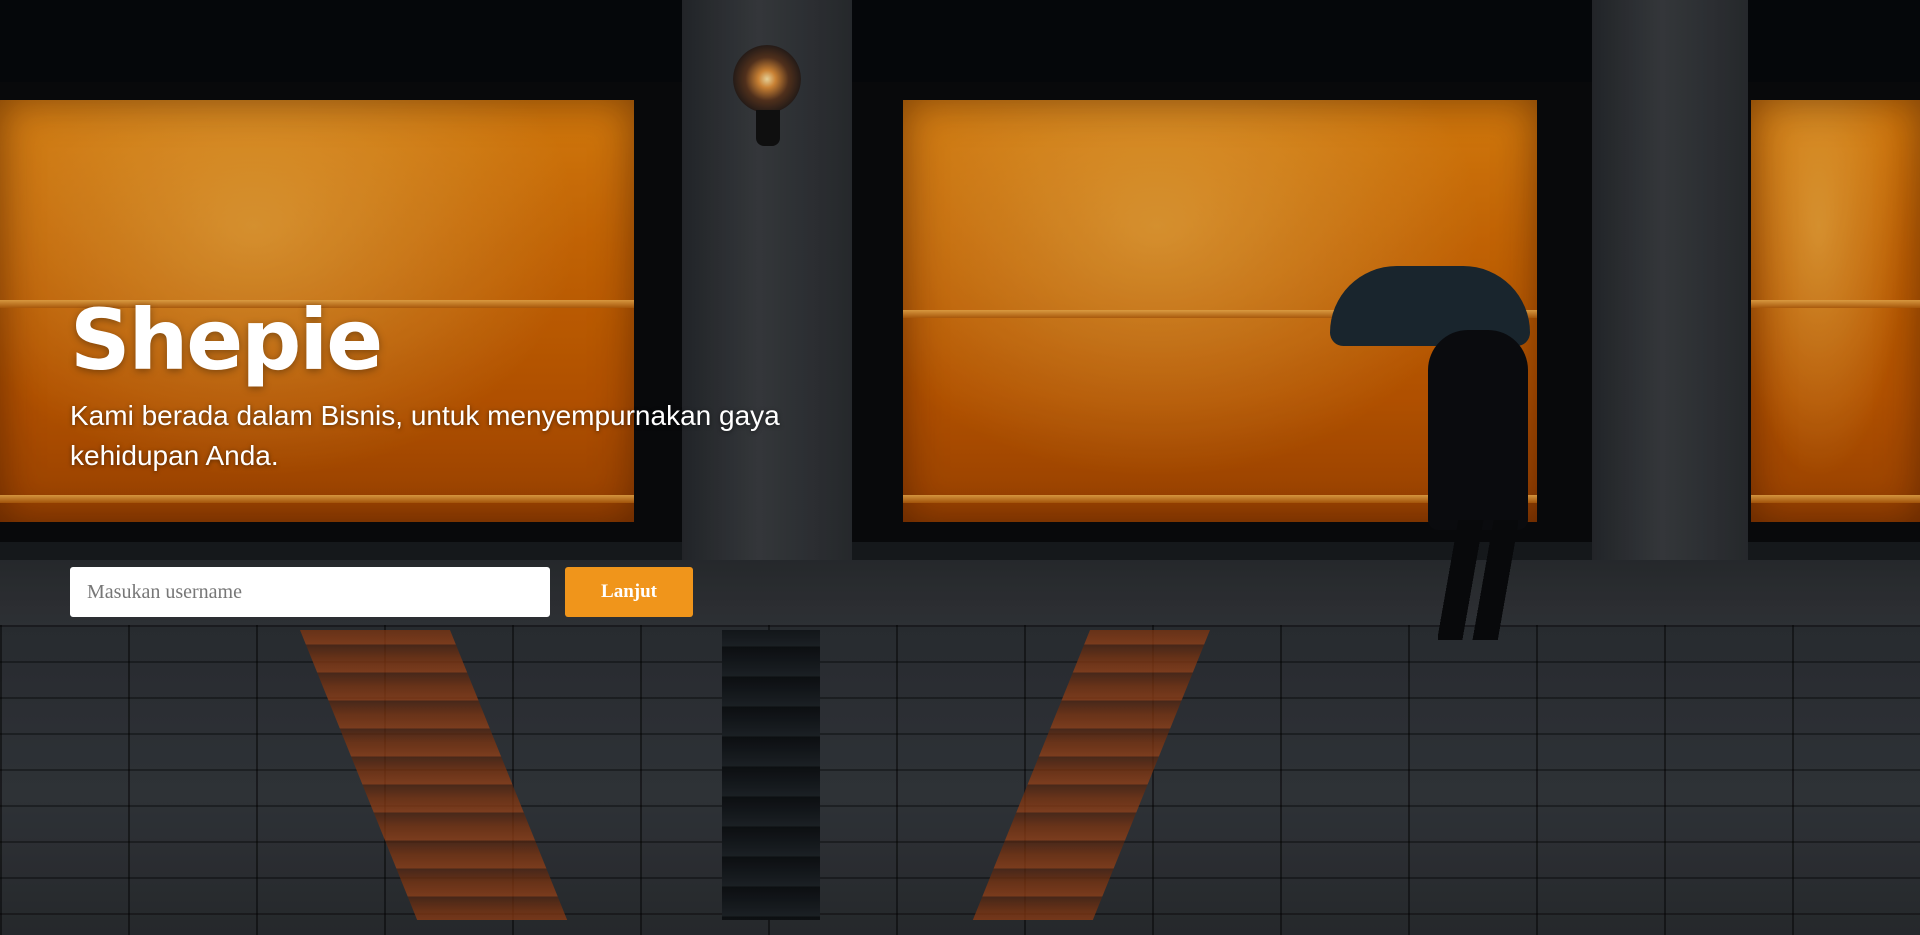 This screenshot has width=1920, height=935. What do you see at coordinates (310, 592) in the screenshot?
I see `username-input` at bounding box center [310, 592].